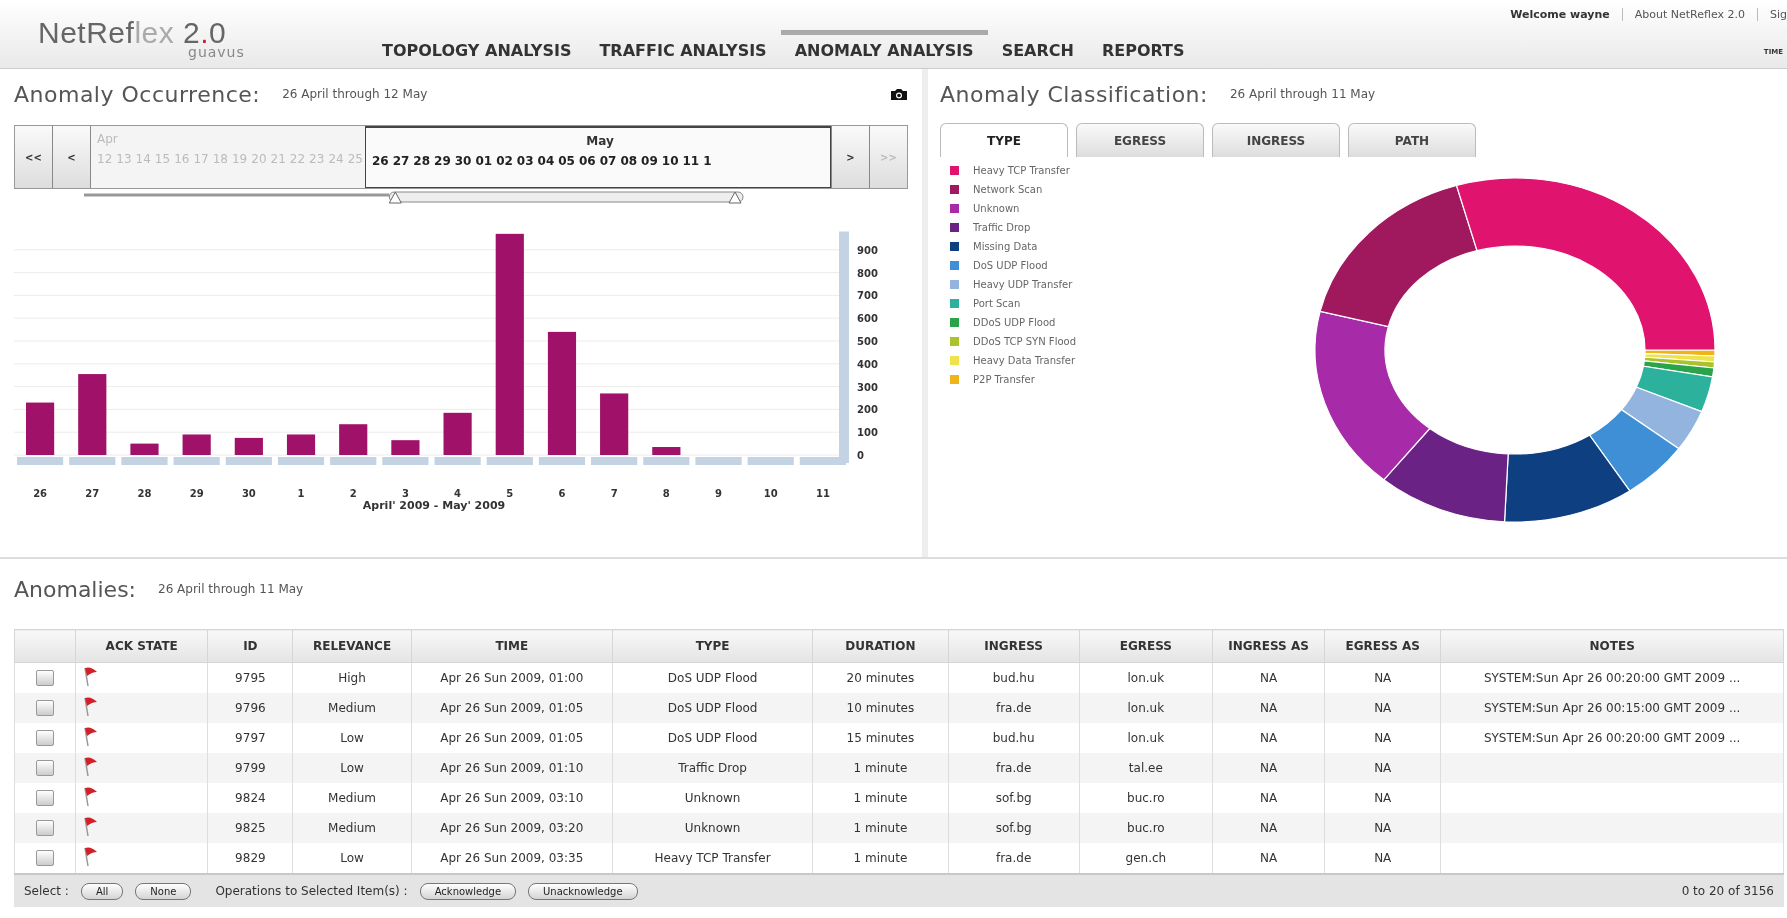 The width and height of the screenshot is (1787, 918). What do you see at coordinates (1140, 140) in the screenshot?
I see `classification-tab: EGRESS` at bounding box center [1140, 140].